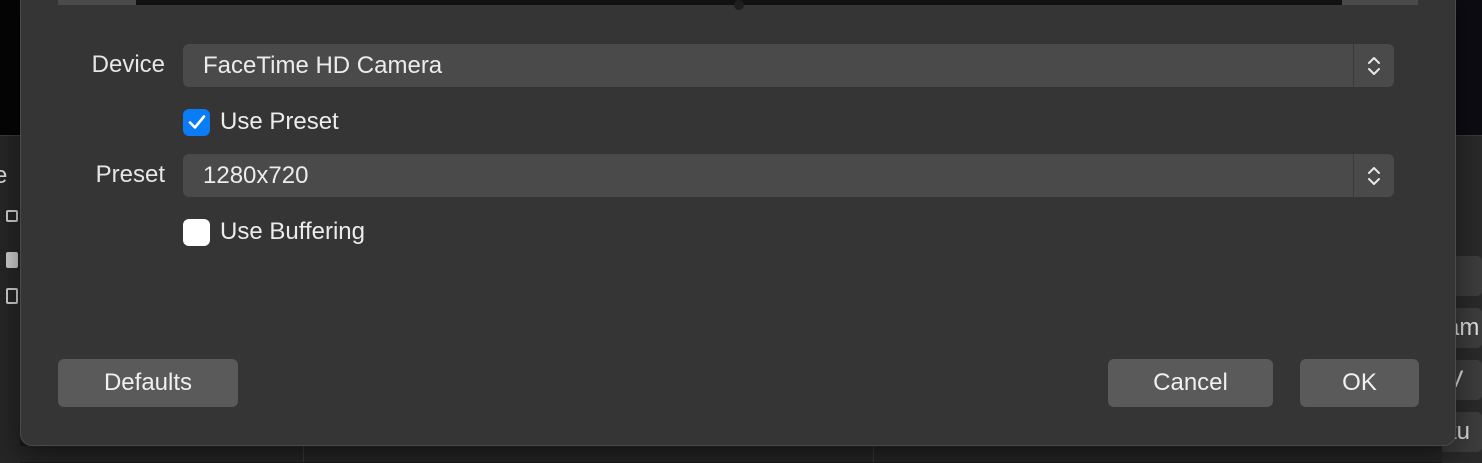  Describe the element at coordinates (788, 175) in the screenshot. I see `preset-select: 1280x720` at that location.